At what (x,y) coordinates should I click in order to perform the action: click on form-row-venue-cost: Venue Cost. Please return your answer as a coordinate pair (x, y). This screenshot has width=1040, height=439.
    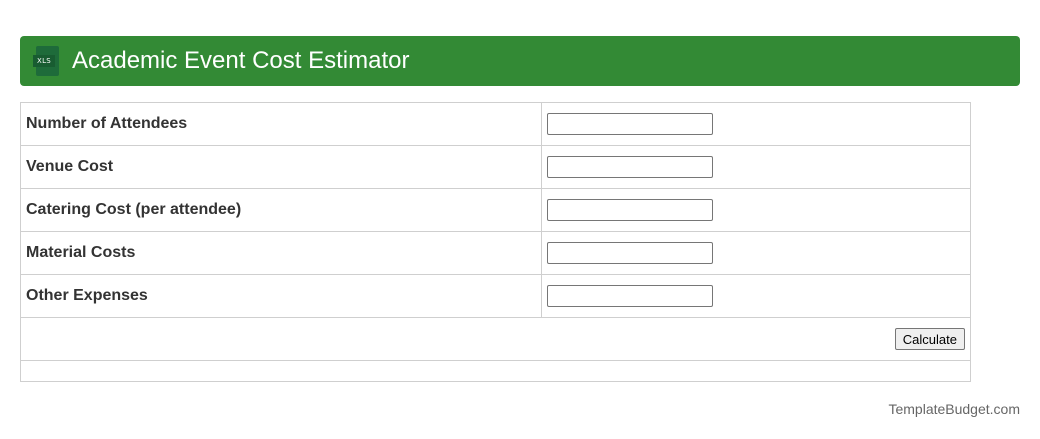
    Looking at the image, I should click on (495, 167).